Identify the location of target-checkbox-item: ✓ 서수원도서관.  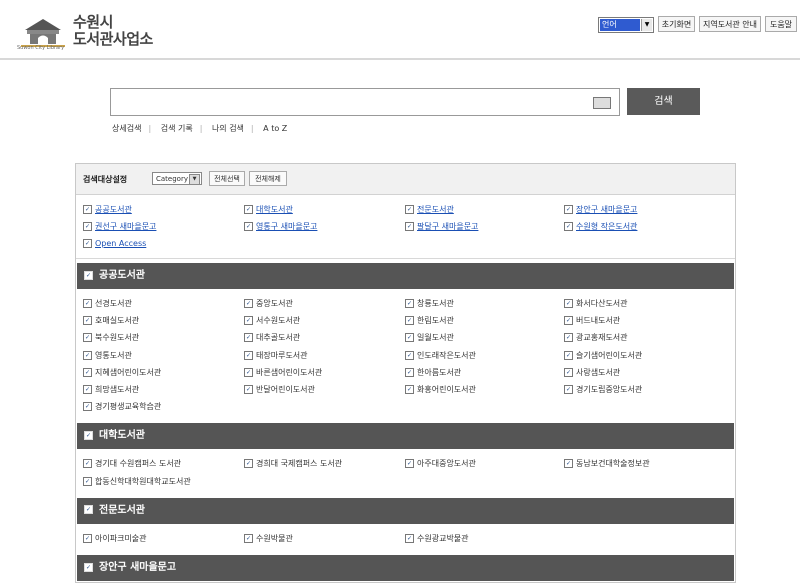
(272, 320).